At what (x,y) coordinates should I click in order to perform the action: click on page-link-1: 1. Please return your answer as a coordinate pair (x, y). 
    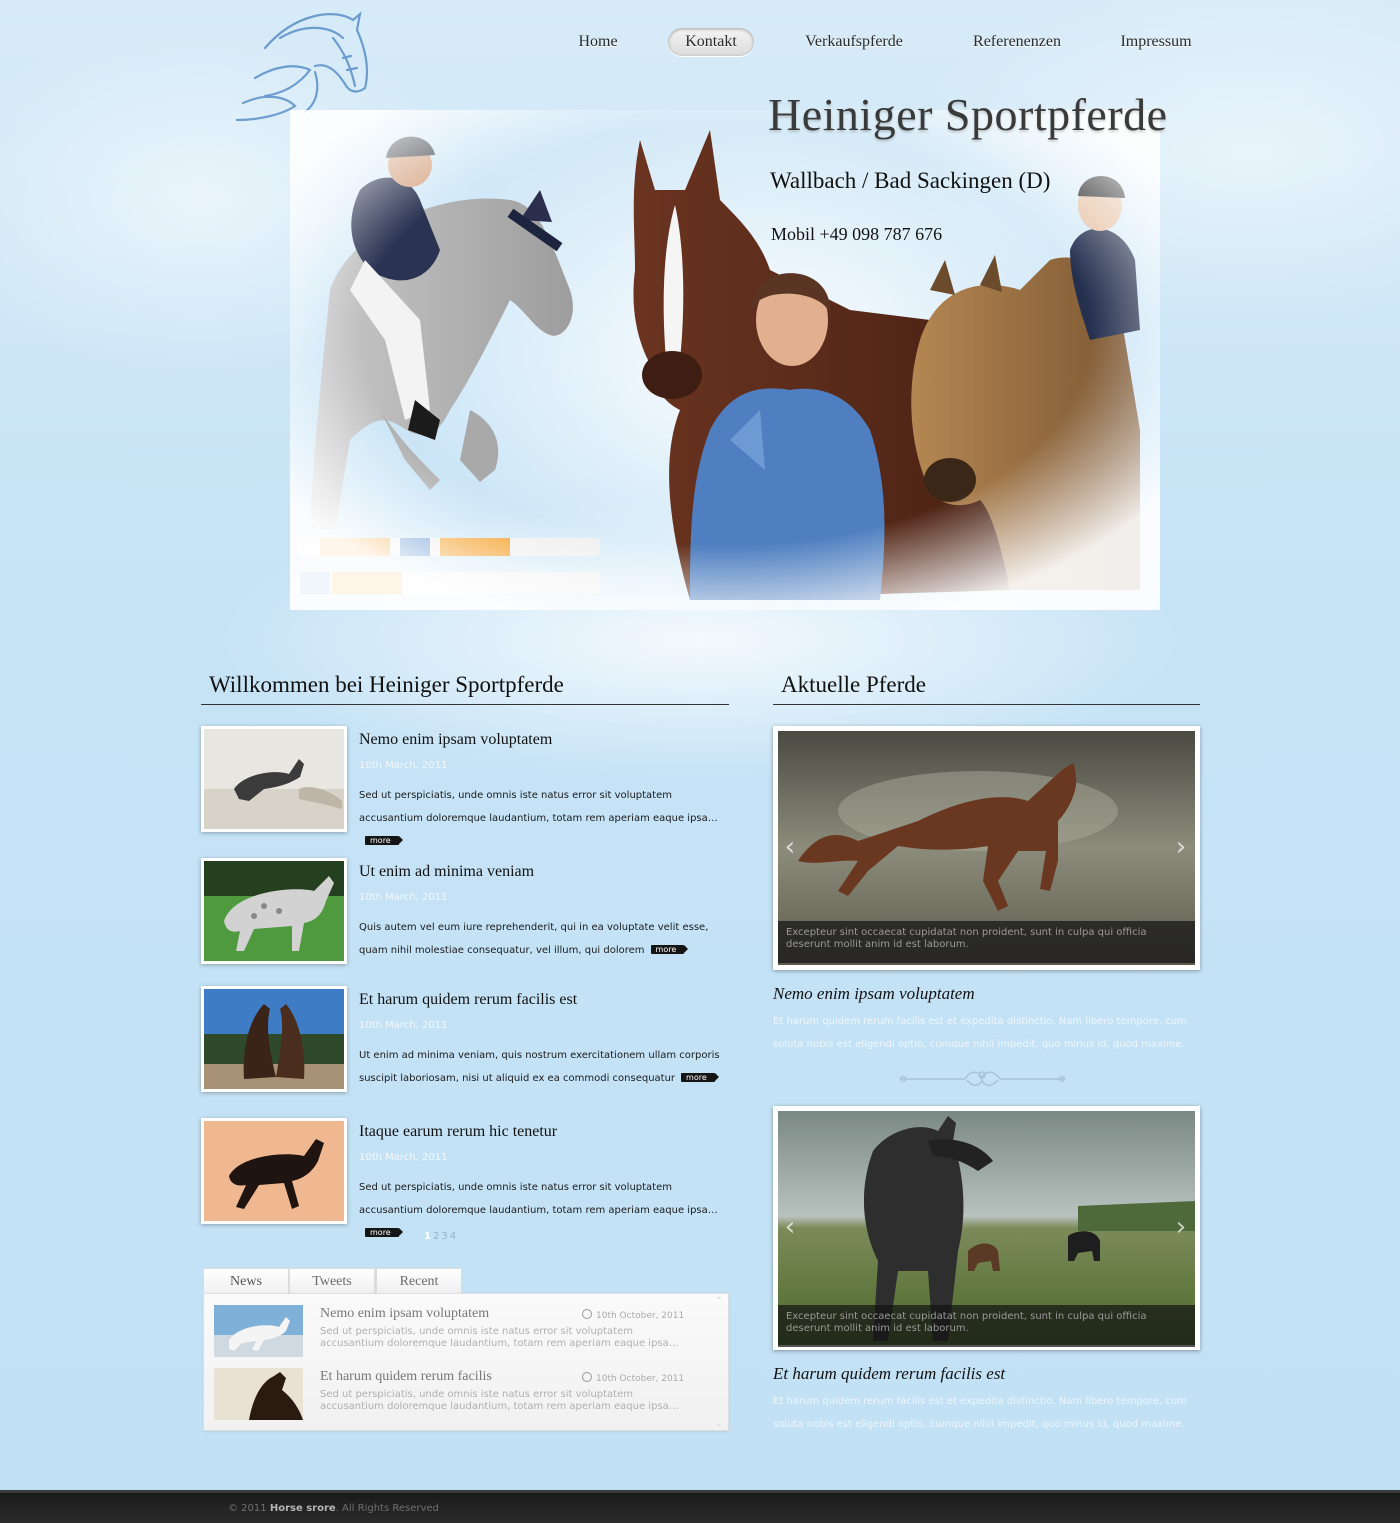
    Looking at the image, I should click on (427, 1236).